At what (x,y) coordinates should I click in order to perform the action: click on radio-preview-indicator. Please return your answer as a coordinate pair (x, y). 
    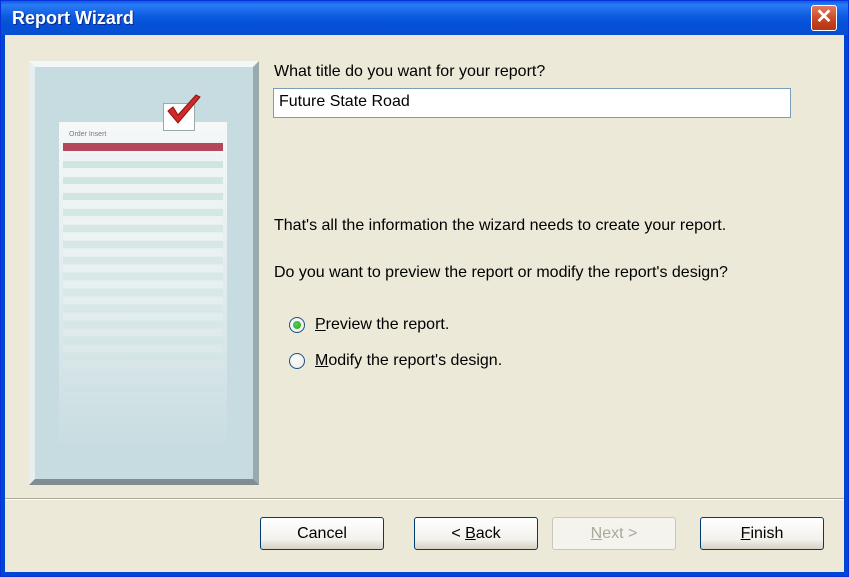
    Looking at the image, I should click on (297, 325).